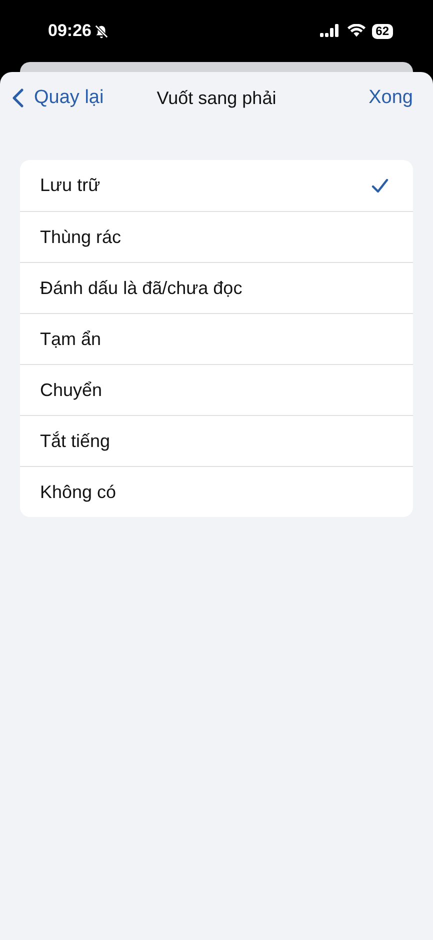 The height and width of the screenshot is (940, 433). What do you see at coordinates (71, 339) in the screenshot?
I see `option-label: Tạm ẩn` at bounding box center [71, 339].